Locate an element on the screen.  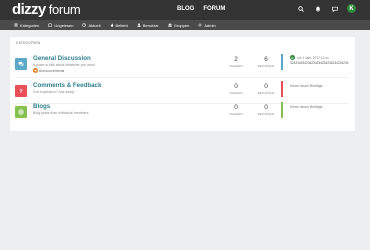
last-post-avatar: K is located at coordinates (292, 57).